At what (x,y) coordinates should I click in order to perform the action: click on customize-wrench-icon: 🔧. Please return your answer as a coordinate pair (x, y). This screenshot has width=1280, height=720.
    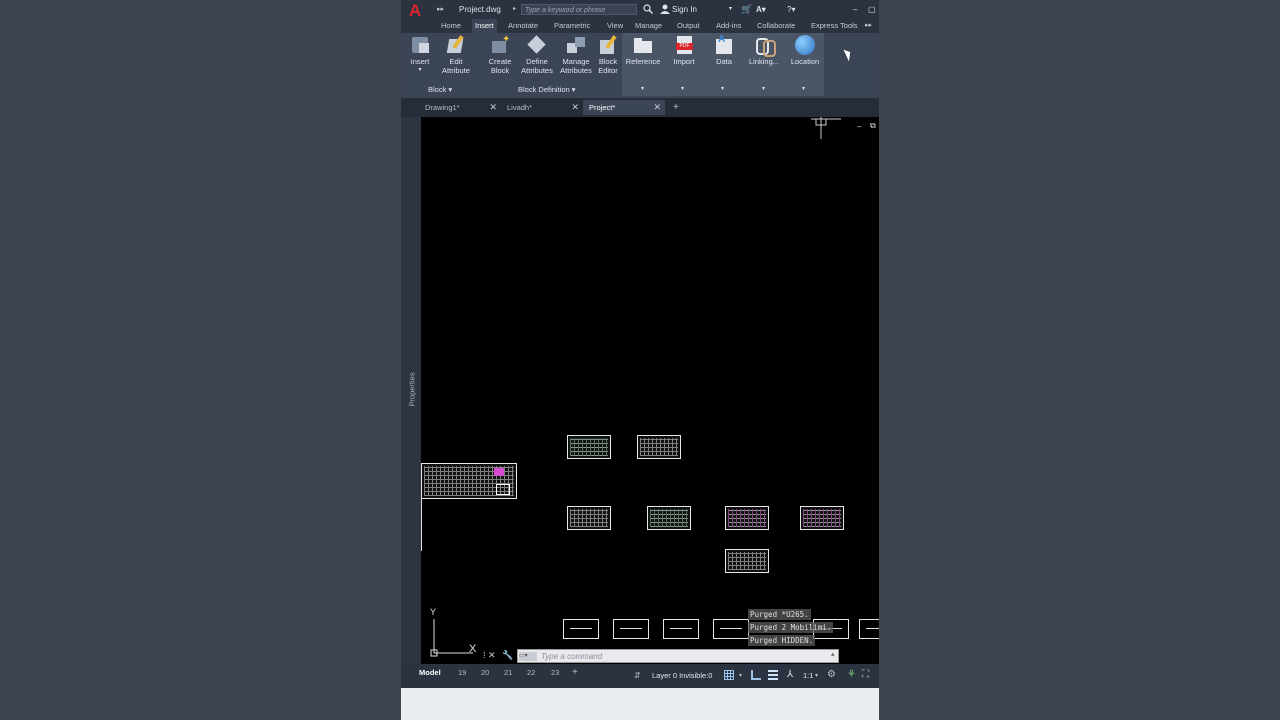
    Looking at the image, I should click on (507, 655).